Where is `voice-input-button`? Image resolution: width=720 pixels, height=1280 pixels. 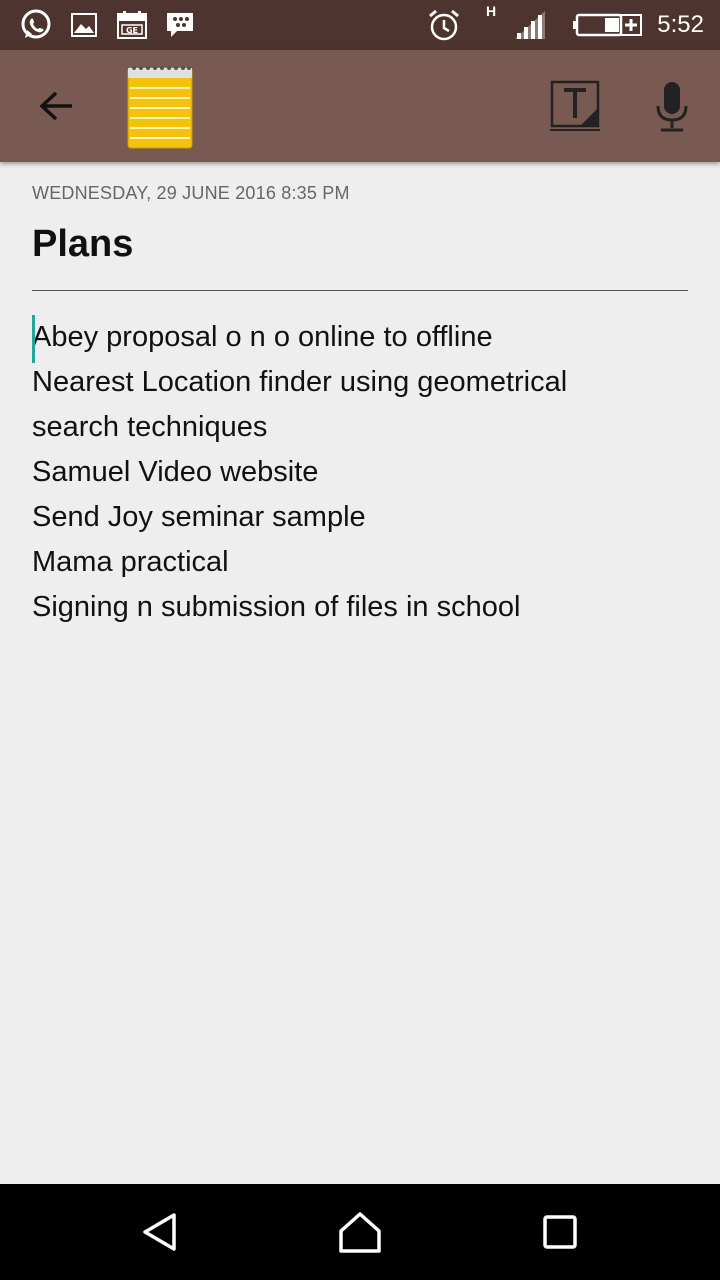 voice-input-button is located at coordinates (672, 108).